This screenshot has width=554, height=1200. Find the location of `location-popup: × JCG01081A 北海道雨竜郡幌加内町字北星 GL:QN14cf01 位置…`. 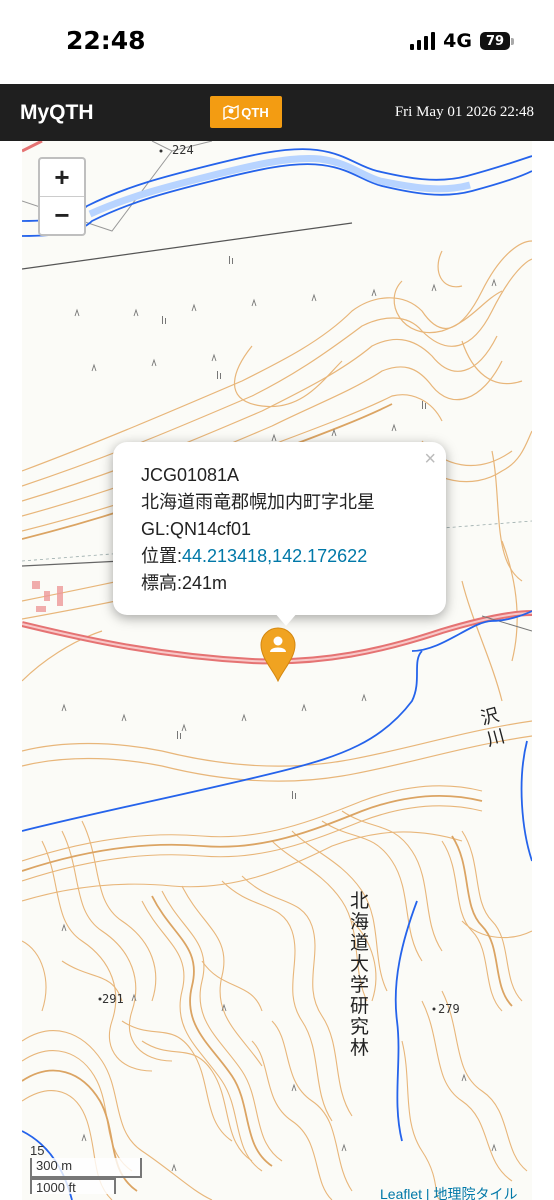

location-popup: × JCG01081A 北海道雨竜郡幌加内町字北星 GL:QN14cf01 位置… is located at coordinates (279, 528).